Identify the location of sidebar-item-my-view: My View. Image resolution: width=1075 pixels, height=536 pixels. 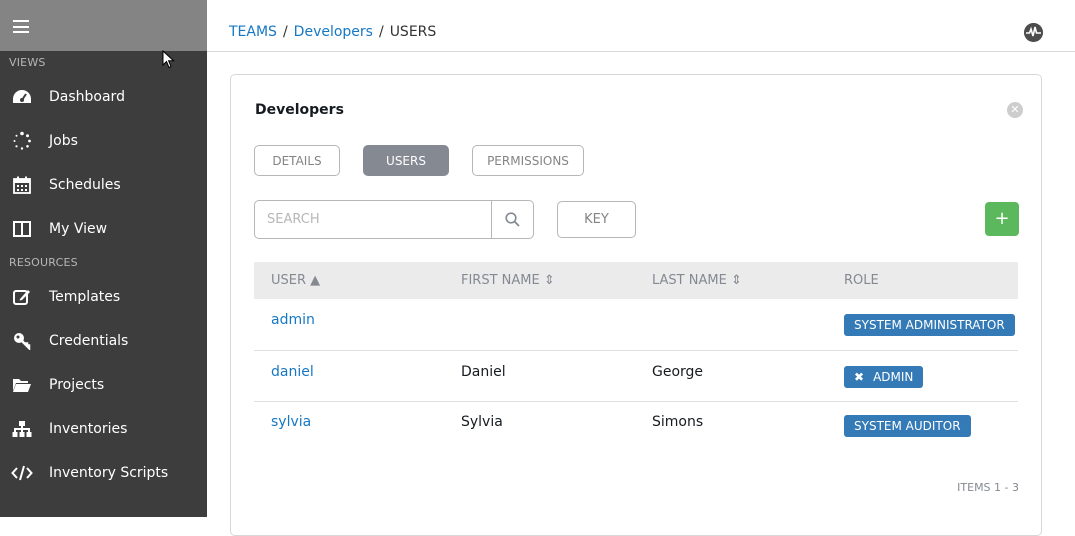
(103, 229).